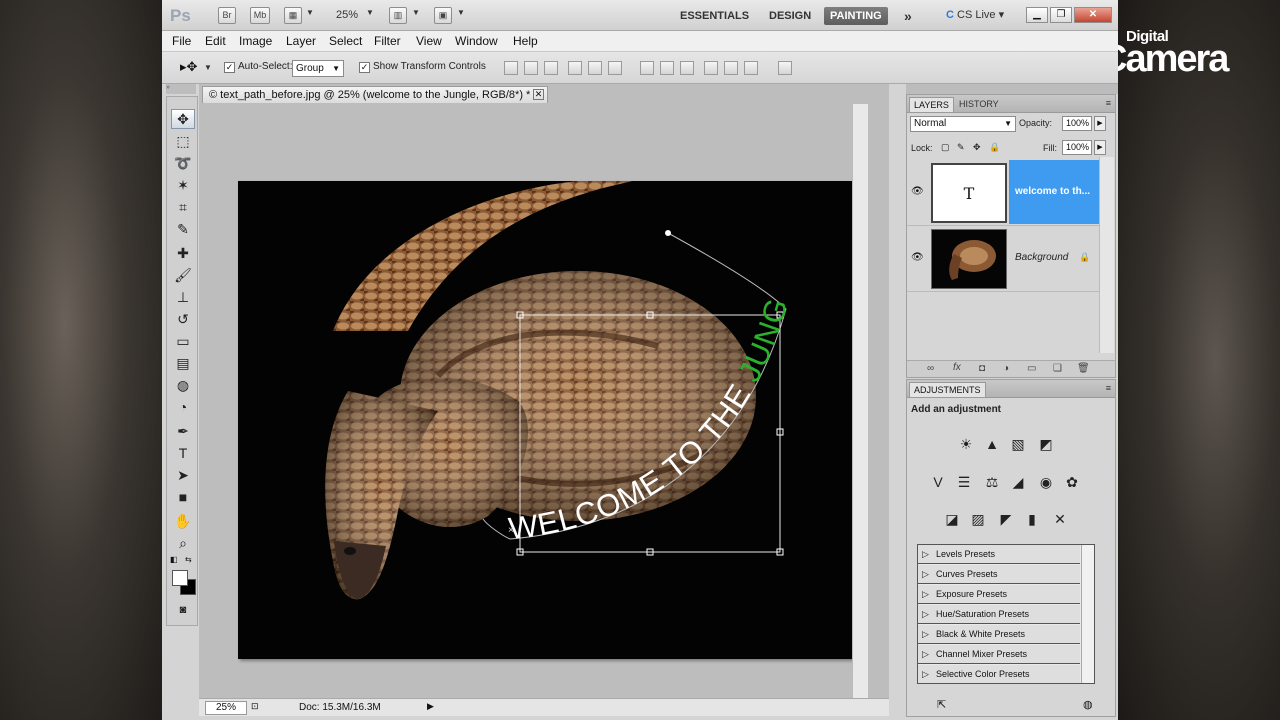 The width and height of the screenshot is (1280, 720). I want to click on align-bottom-icon, so click(551, 68).